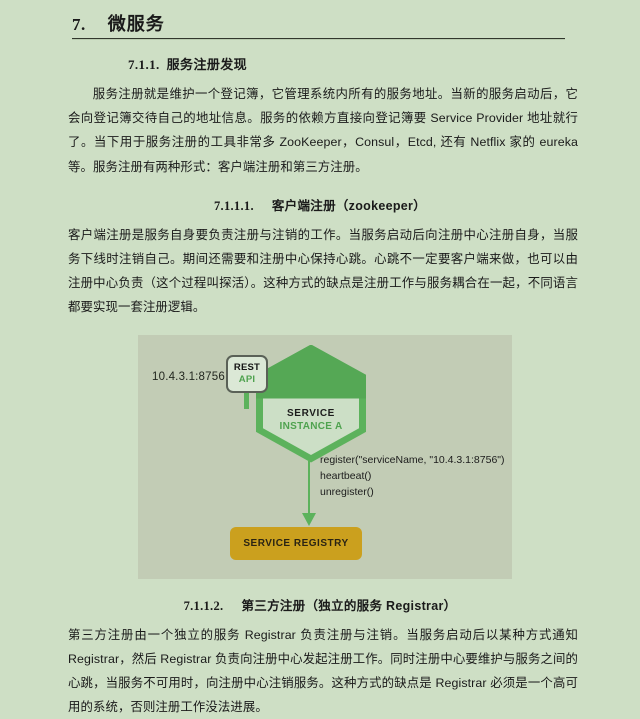  I want to click on service-registry-label: SERVICE REGISTRY, so click(295, 543).